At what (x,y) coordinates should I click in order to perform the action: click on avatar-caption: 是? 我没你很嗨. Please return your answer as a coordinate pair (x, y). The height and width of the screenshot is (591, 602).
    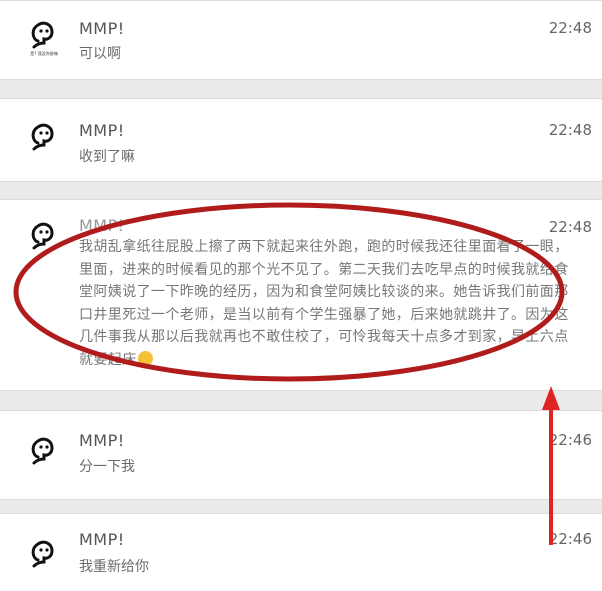
    Looking at the image, I should click on (43, 53).